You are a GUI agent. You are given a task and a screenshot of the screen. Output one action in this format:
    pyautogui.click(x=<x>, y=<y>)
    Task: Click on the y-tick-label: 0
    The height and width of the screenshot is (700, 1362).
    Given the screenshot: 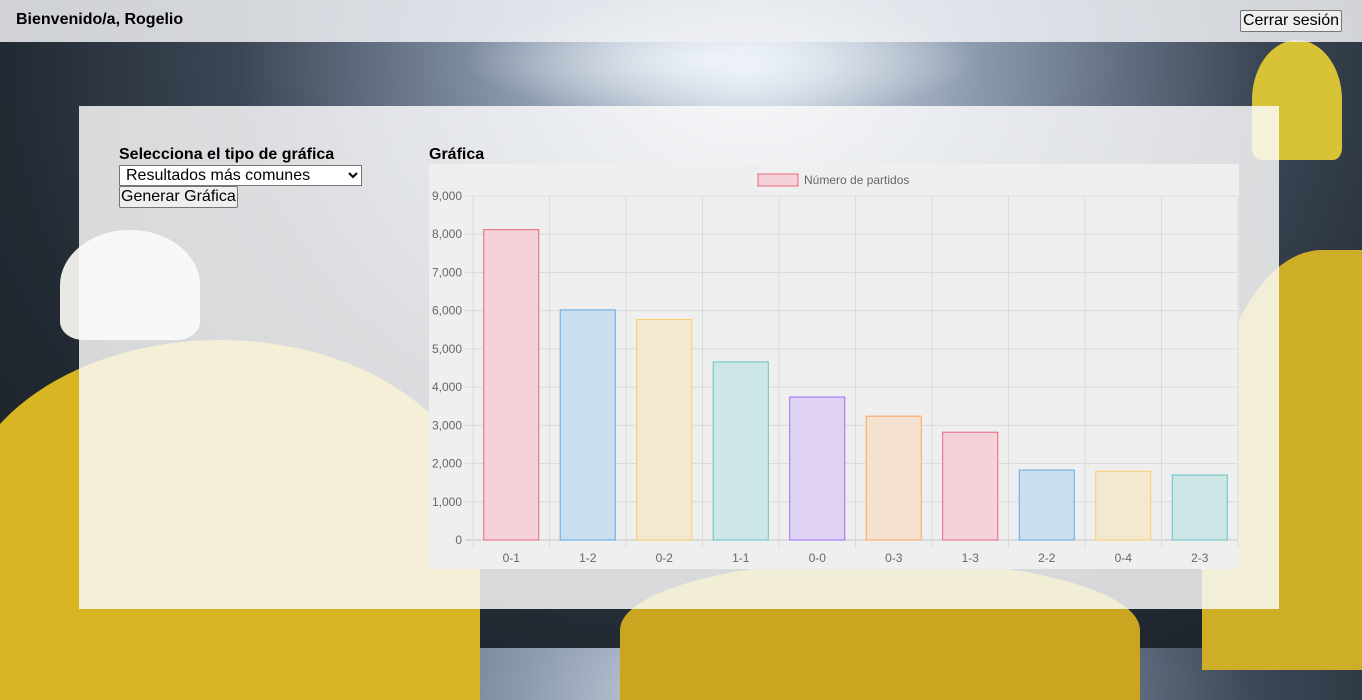 What is the action you would take?
    pyautogui.click(x=458, y=540)
    